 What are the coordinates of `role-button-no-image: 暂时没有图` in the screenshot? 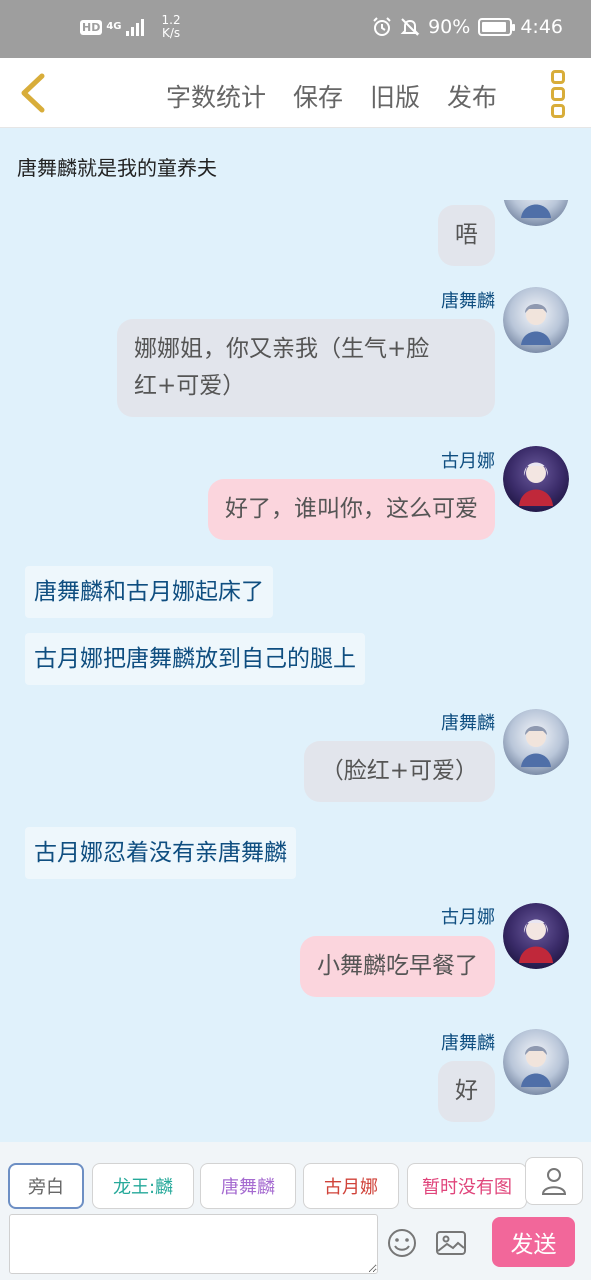 It's located at (467, 1186).